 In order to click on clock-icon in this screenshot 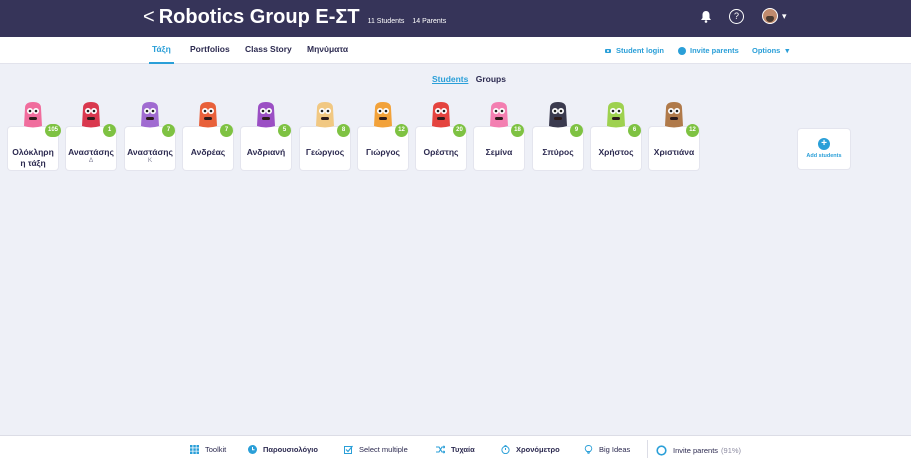, I will do `click(252, 449)`.